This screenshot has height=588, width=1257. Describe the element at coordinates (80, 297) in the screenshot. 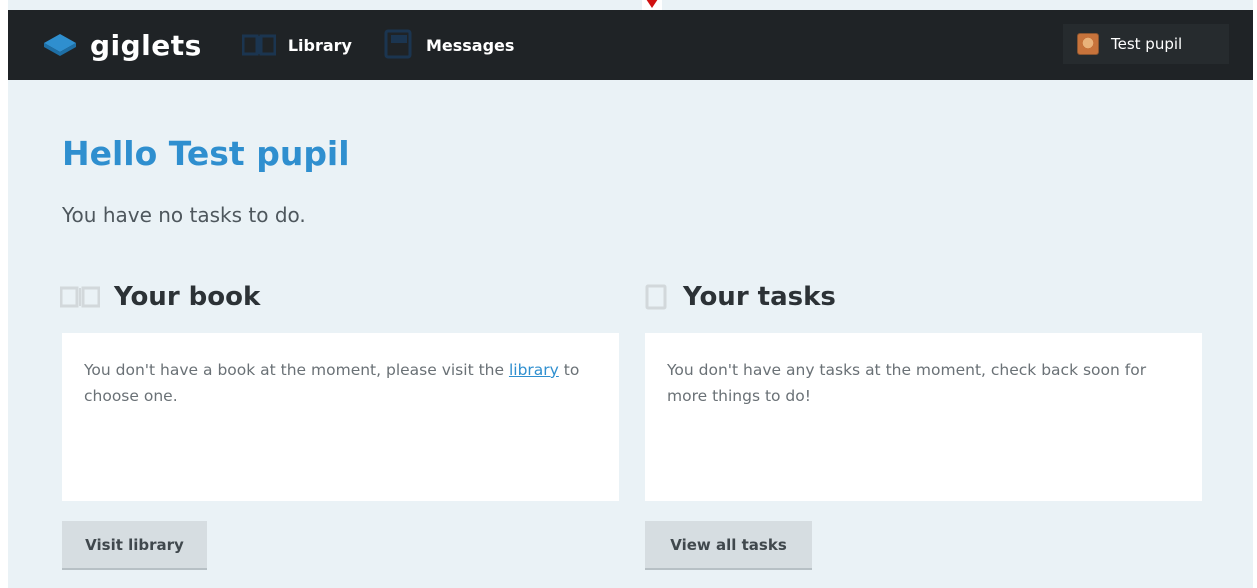

I see `book-icon` at that location.